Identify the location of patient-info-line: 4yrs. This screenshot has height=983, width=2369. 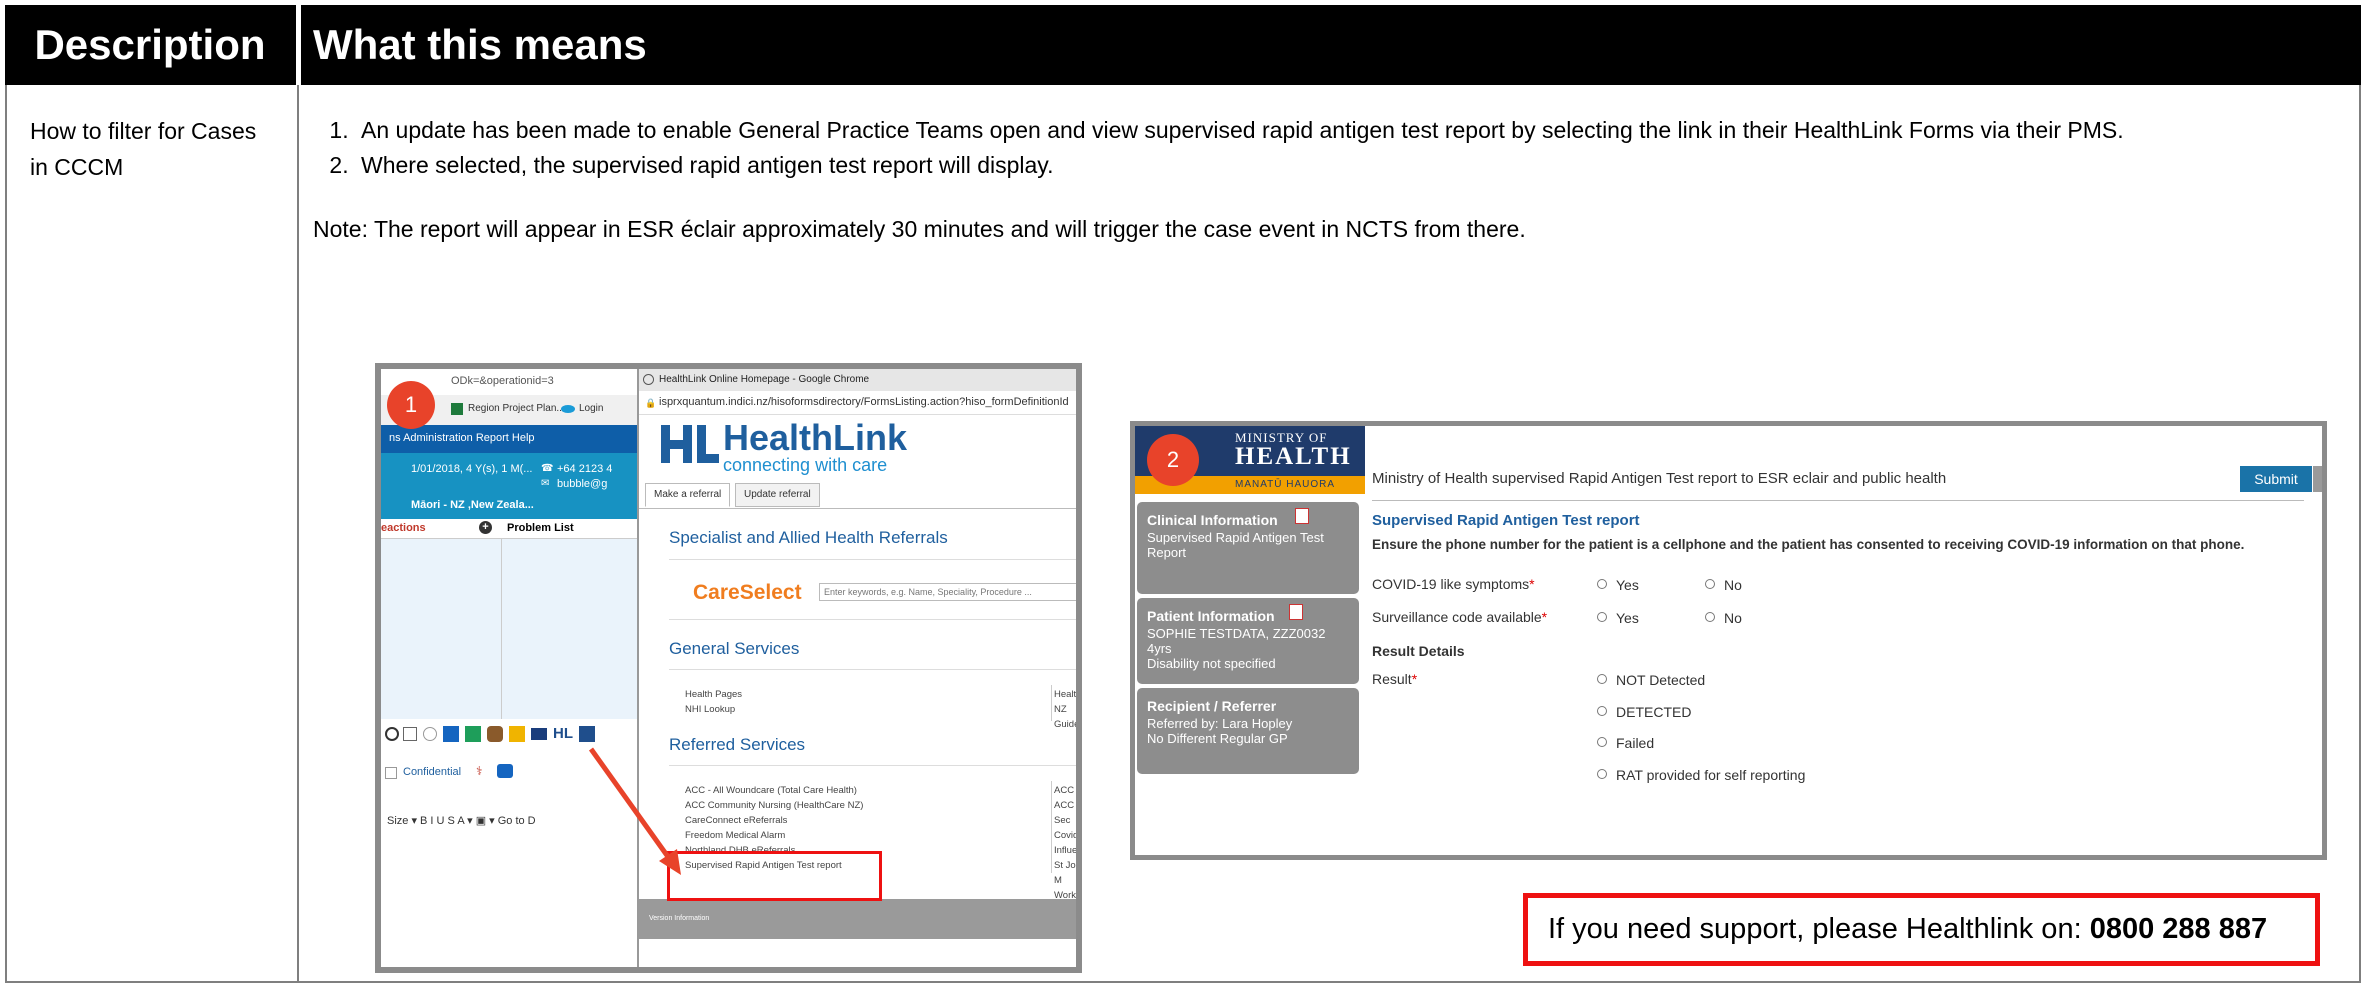
(1159, 648).